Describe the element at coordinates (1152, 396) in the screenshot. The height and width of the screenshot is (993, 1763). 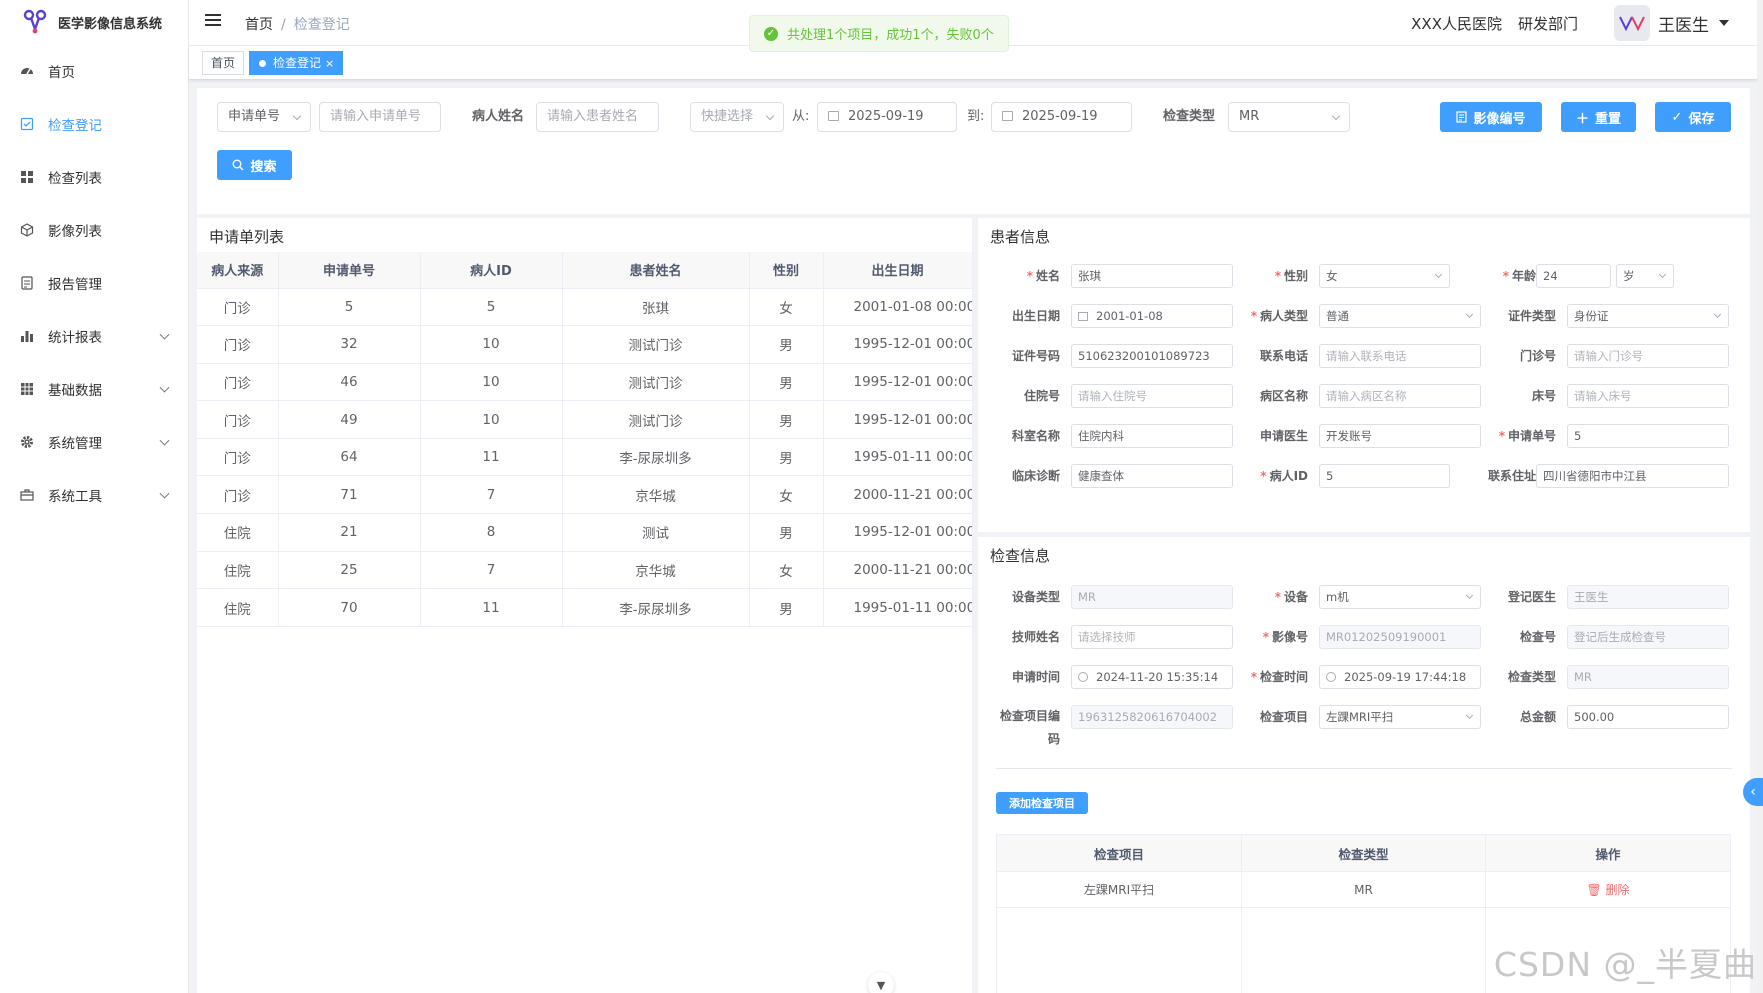
I see `inpatient-no-input: 请输入住院号` at that location.